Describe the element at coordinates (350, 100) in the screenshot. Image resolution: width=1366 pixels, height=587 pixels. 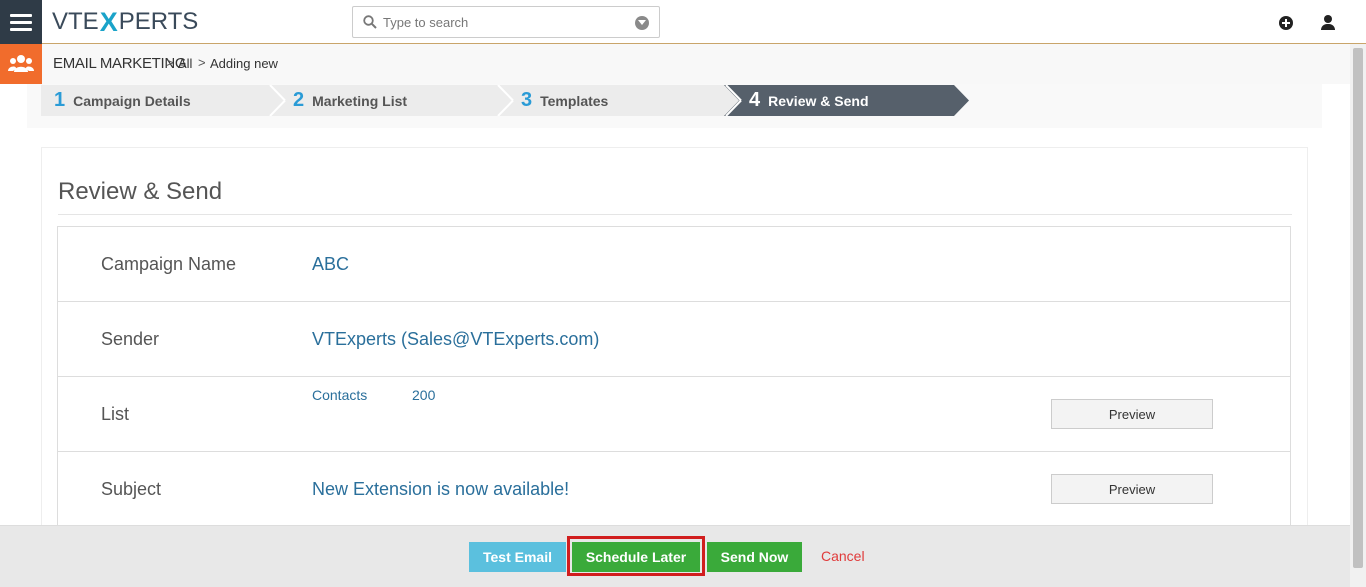
I see `step-marketing-list: 2 Marketing List` at that location.